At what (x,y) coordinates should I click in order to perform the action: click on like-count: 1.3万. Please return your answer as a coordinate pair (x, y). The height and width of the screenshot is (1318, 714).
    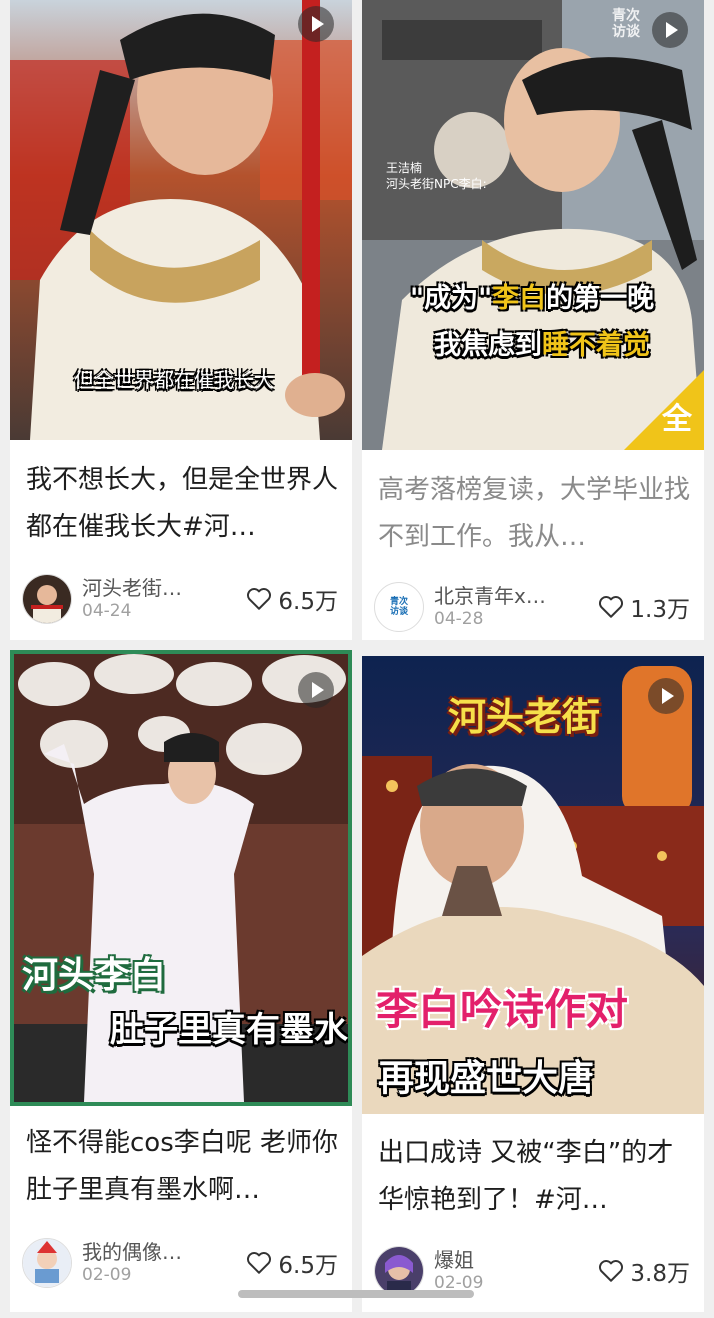
    Looking at the image, I should click on (660, 610).